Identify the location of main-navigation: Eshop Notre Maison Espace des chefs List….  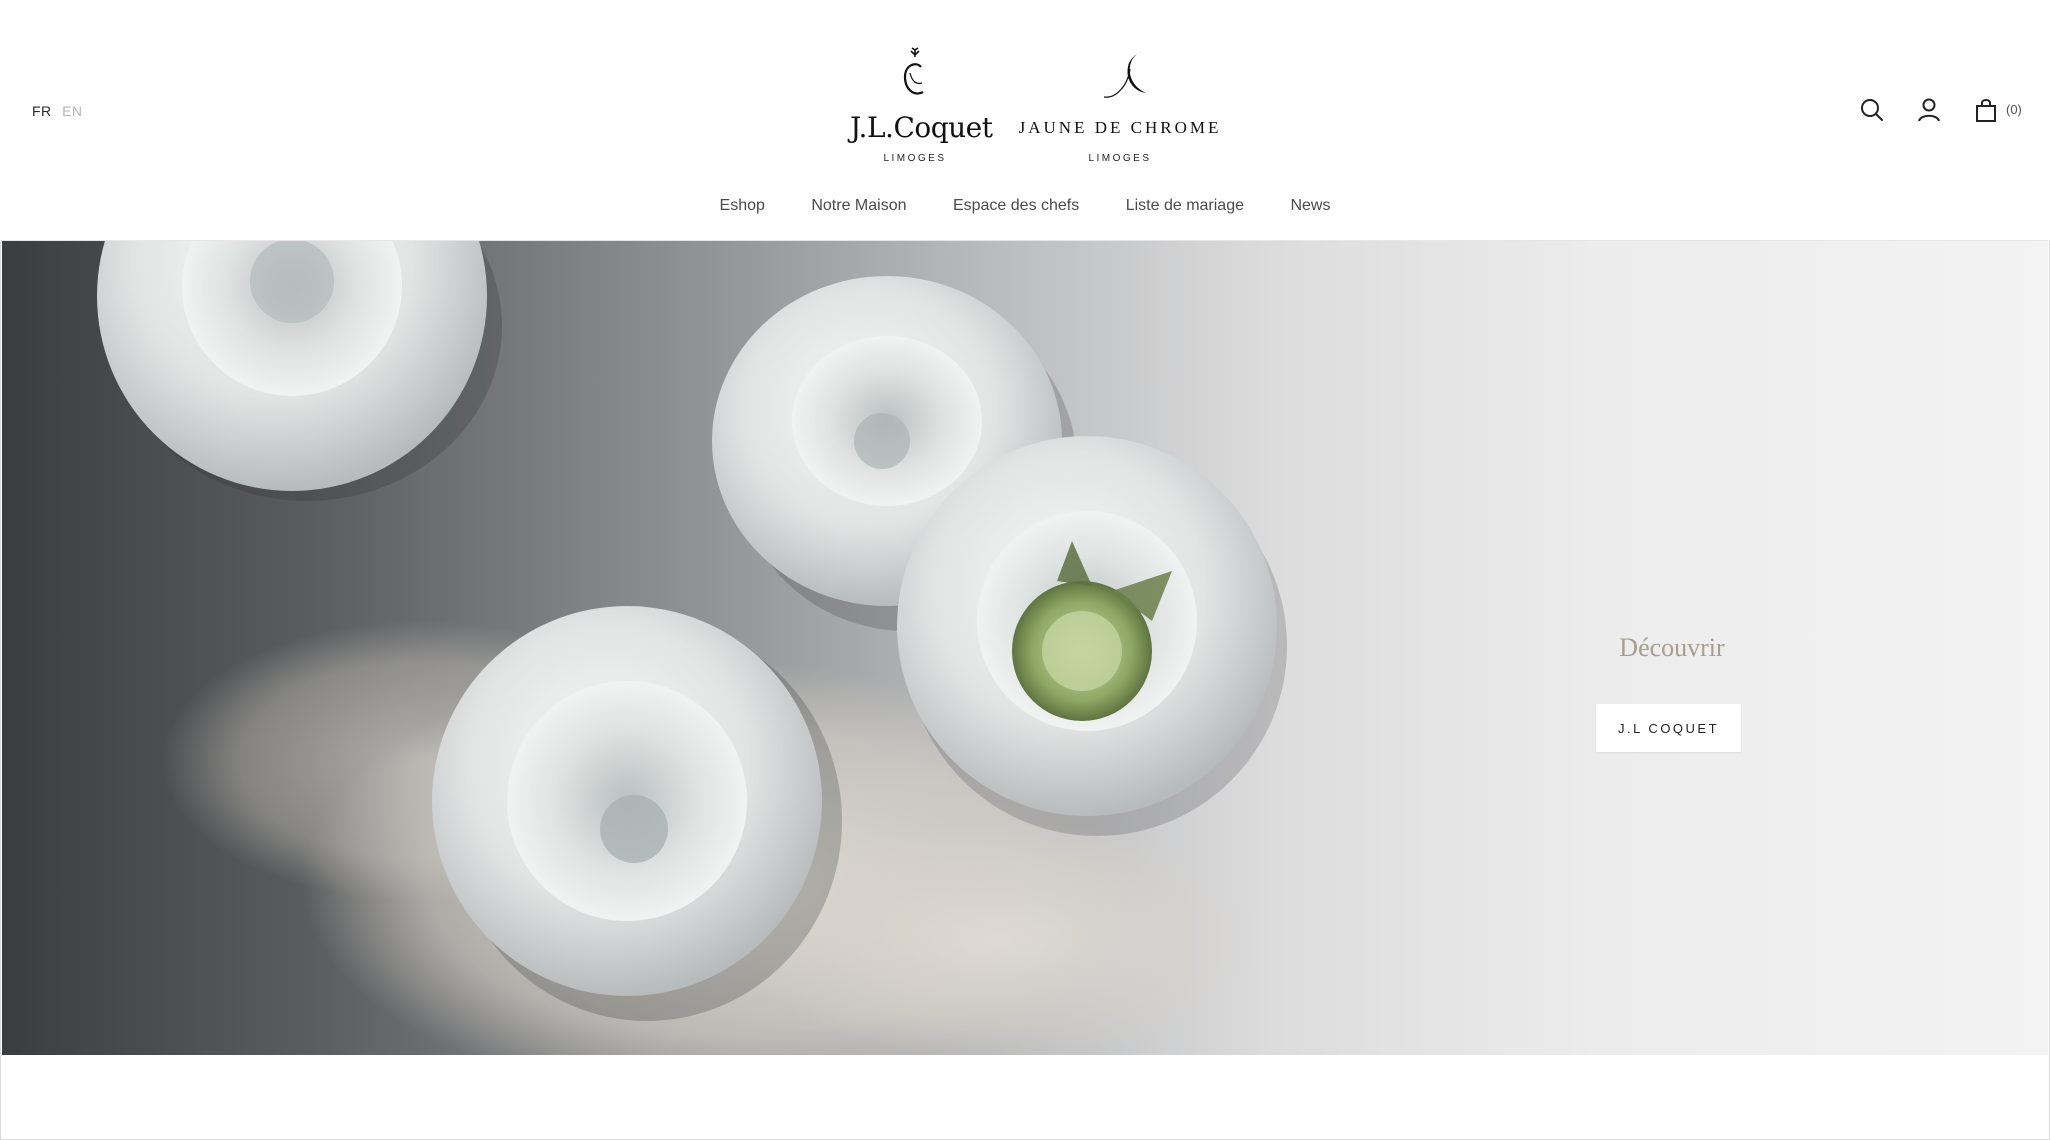
(1025, 206).